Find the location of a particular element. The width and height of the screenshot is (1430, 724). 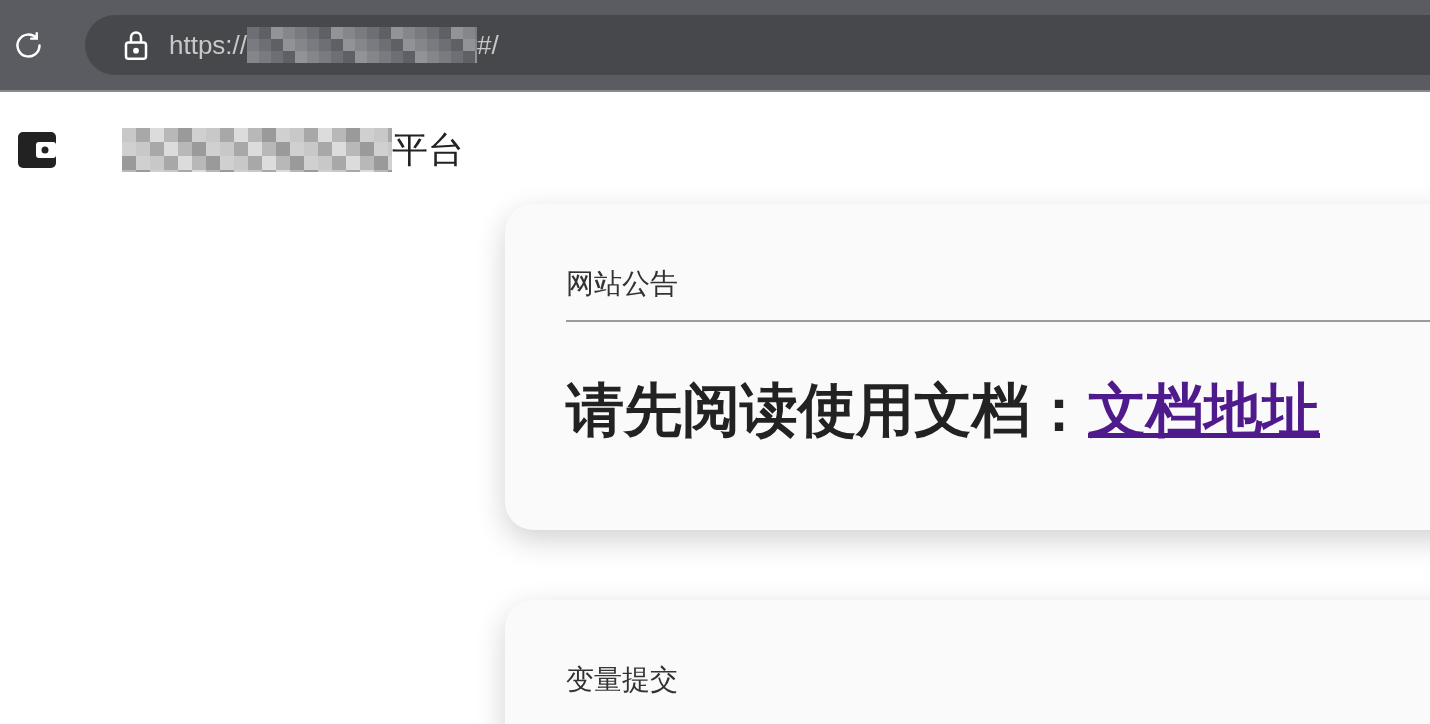

card-title: 变量提交 is located at coordinates (622, 680).